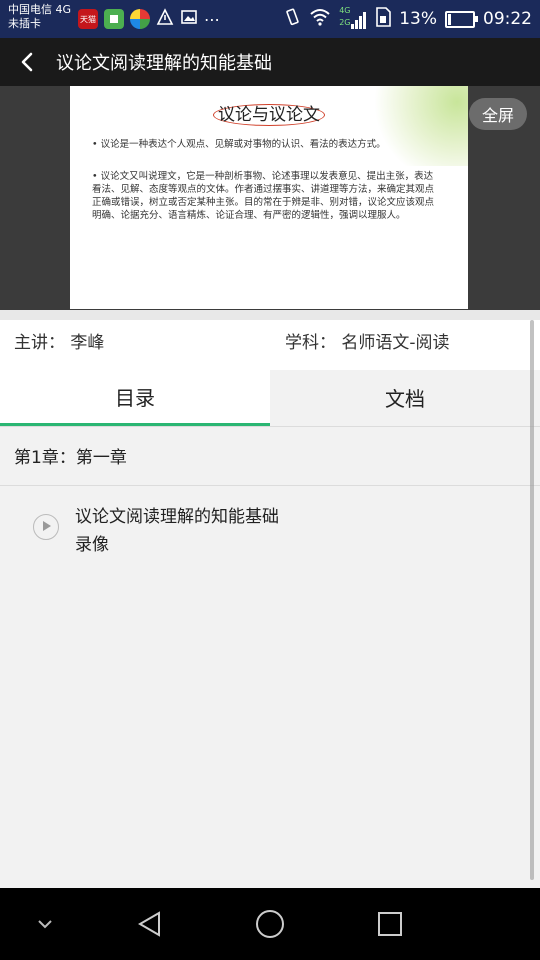  What do you see at coordinates (92, 545) in the screenshot?
I see `lesson-type: 录像` at bounding box center [92, 545].